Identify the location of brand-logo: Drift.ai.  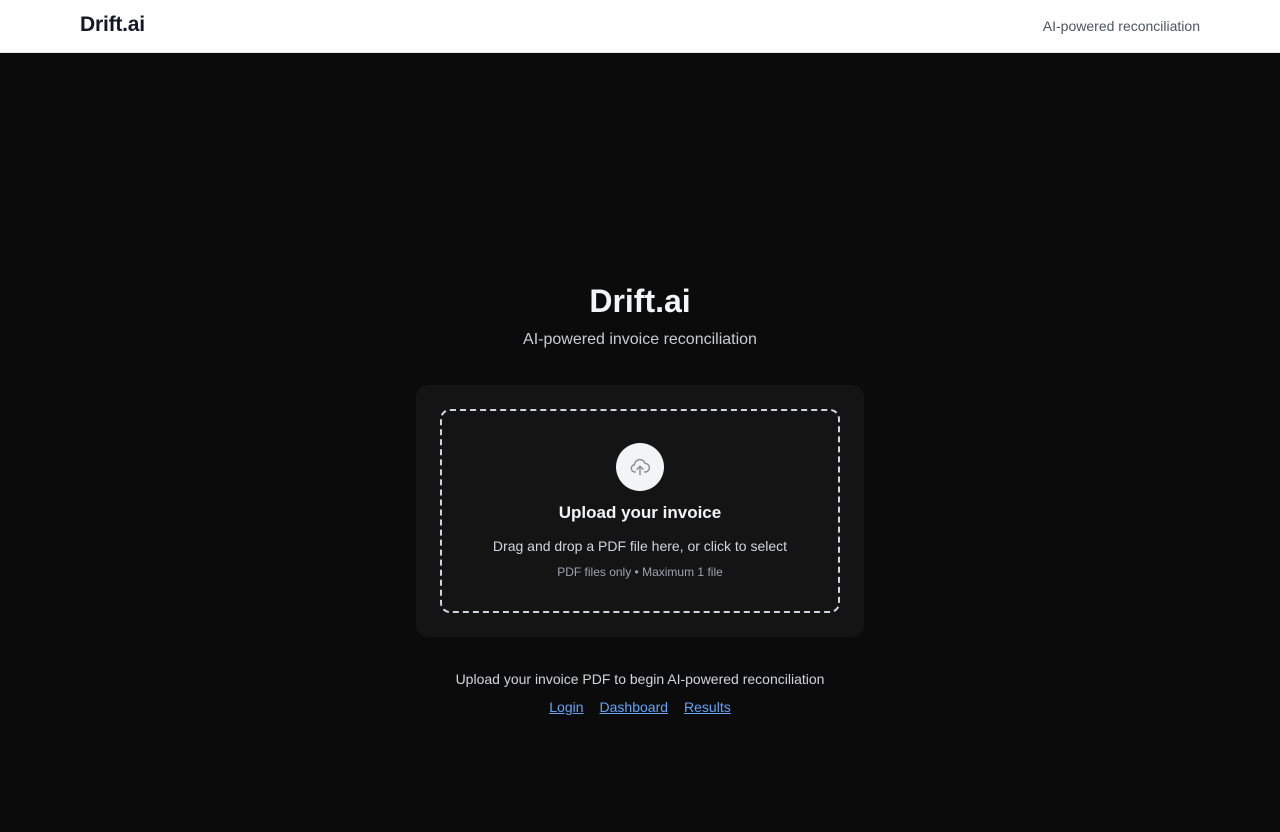
(112, 25).